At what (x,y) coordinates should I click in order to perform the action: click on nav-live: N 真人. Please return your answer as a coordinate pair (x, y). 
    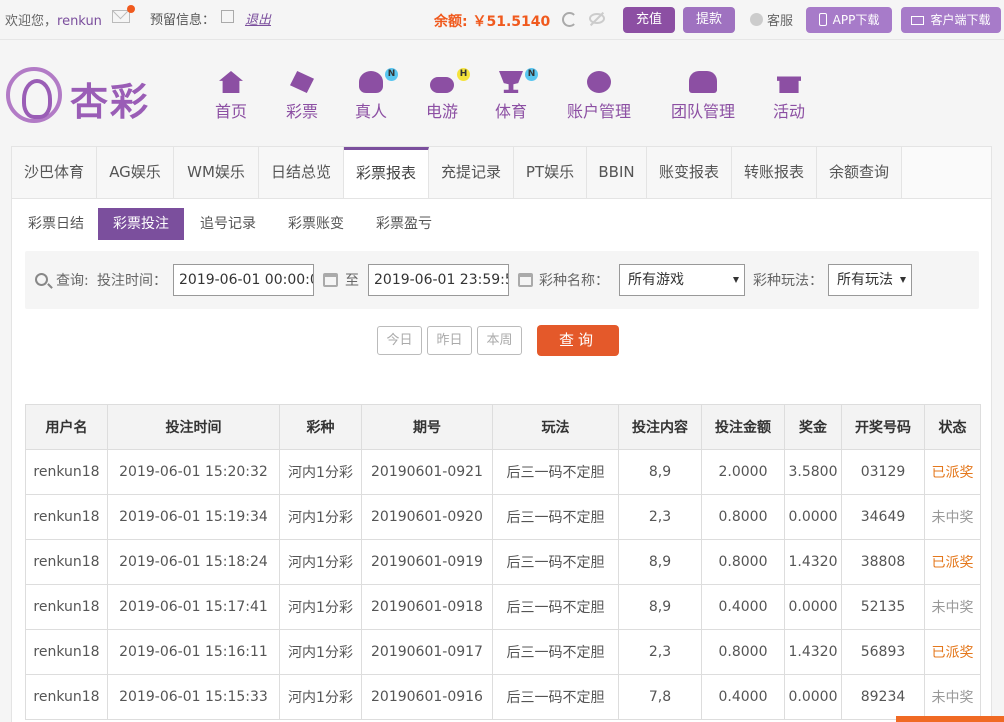
    Looking at the image, I should click on (375, 99).